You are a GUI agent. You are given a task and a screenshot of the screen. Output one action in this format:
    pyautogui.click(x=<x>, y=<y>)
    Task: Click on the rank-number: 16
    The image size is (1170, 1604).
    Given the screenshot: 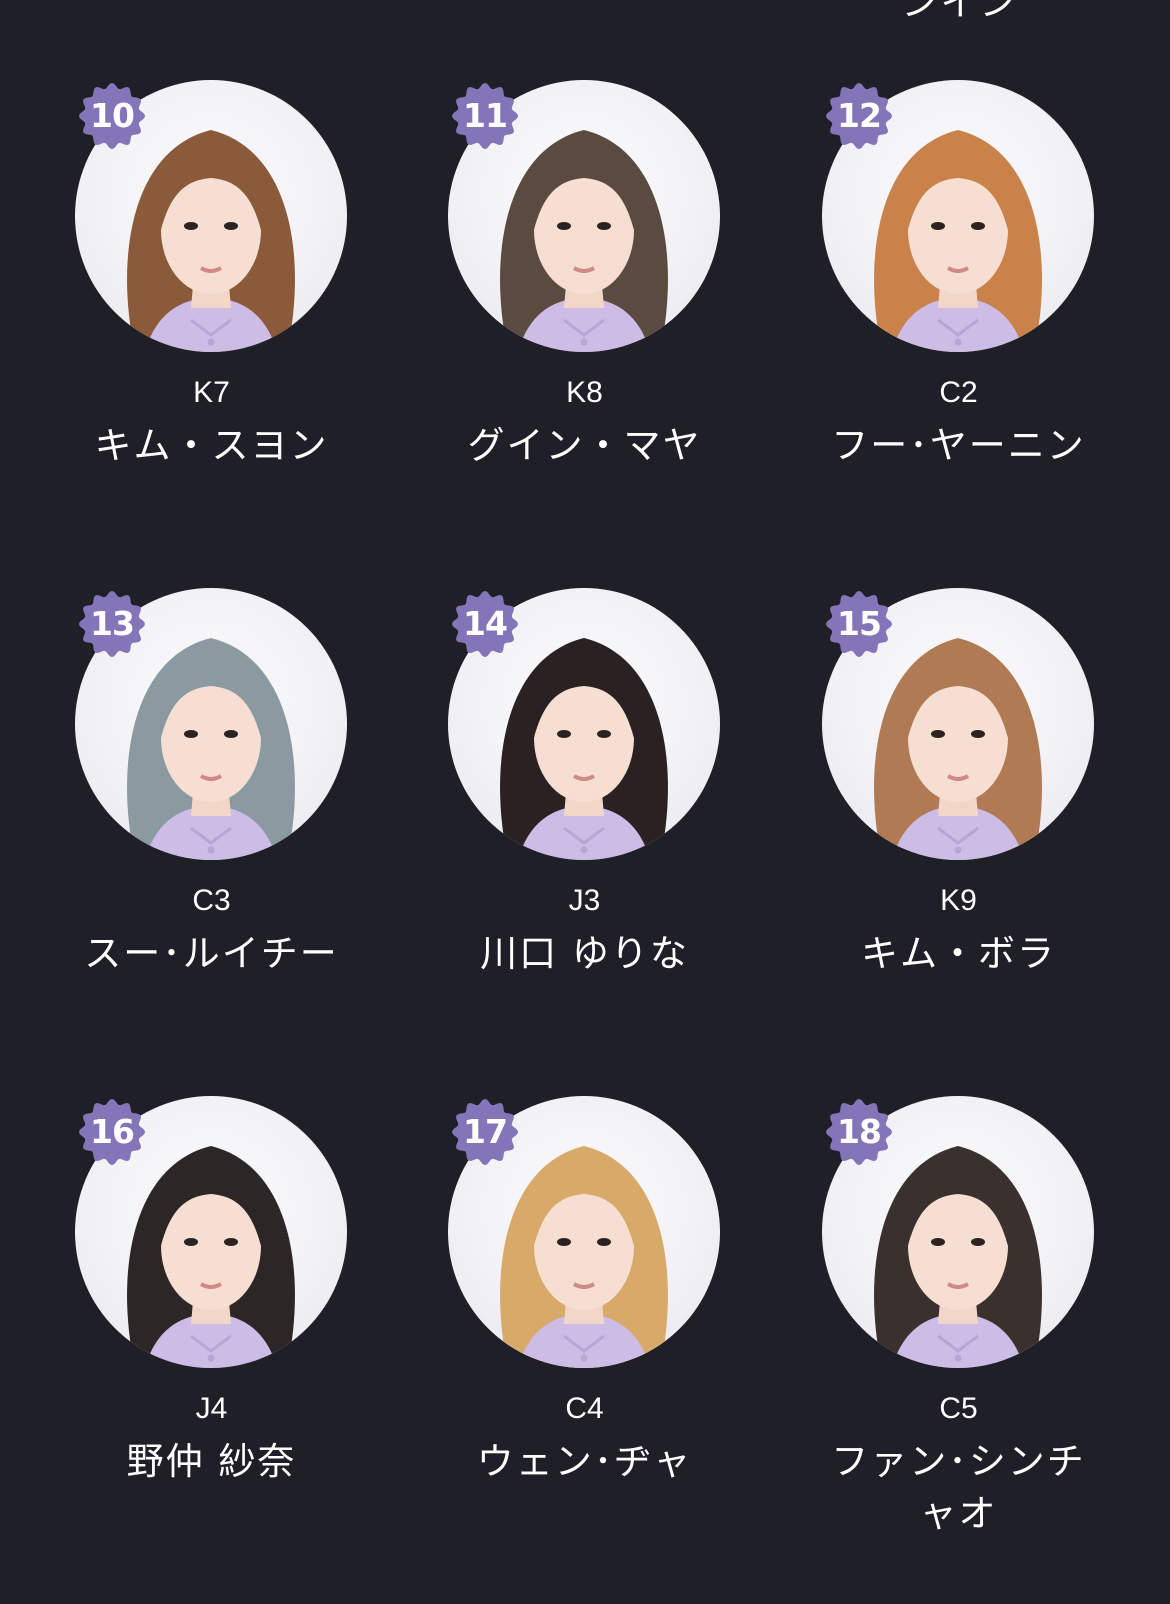 What is the action you would take?
    pyautogui.click(x=112, y=1131)
    